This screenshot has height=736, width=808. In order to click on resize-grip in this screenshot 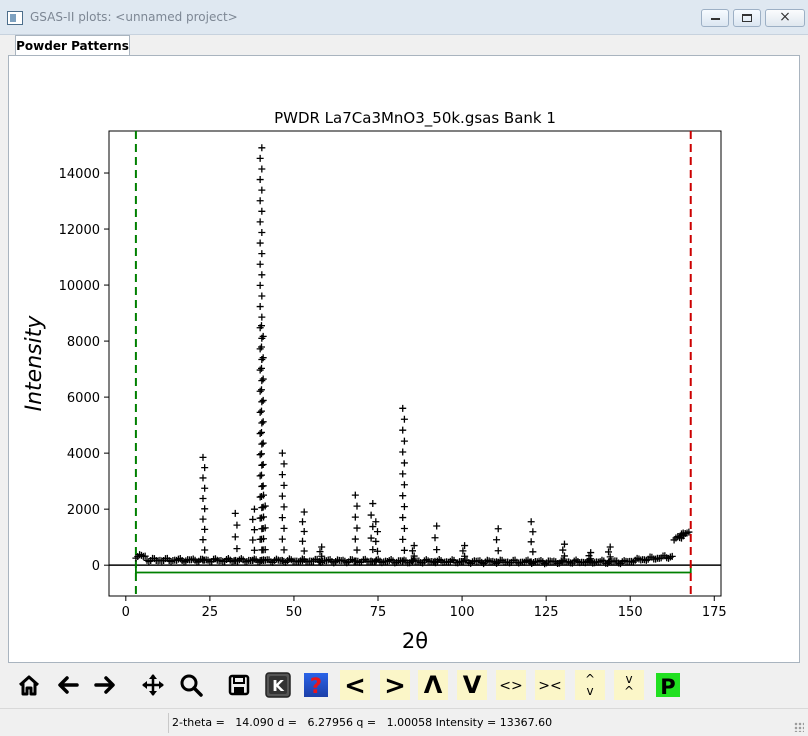, I will do `click(799, 727)`.